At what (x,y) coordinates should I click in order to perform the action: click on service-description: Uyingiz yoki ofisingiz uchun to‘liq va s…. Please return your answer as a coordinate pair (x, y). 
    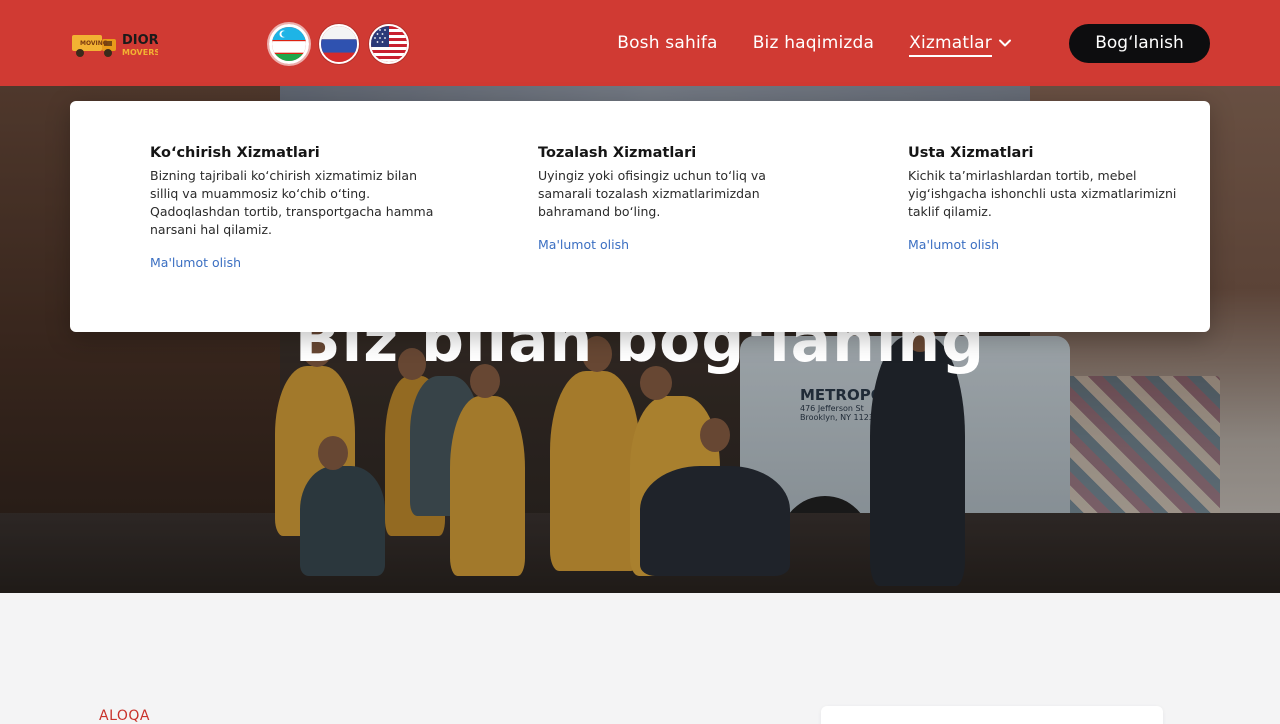
    Looking at the image, I should click on (652, 193).